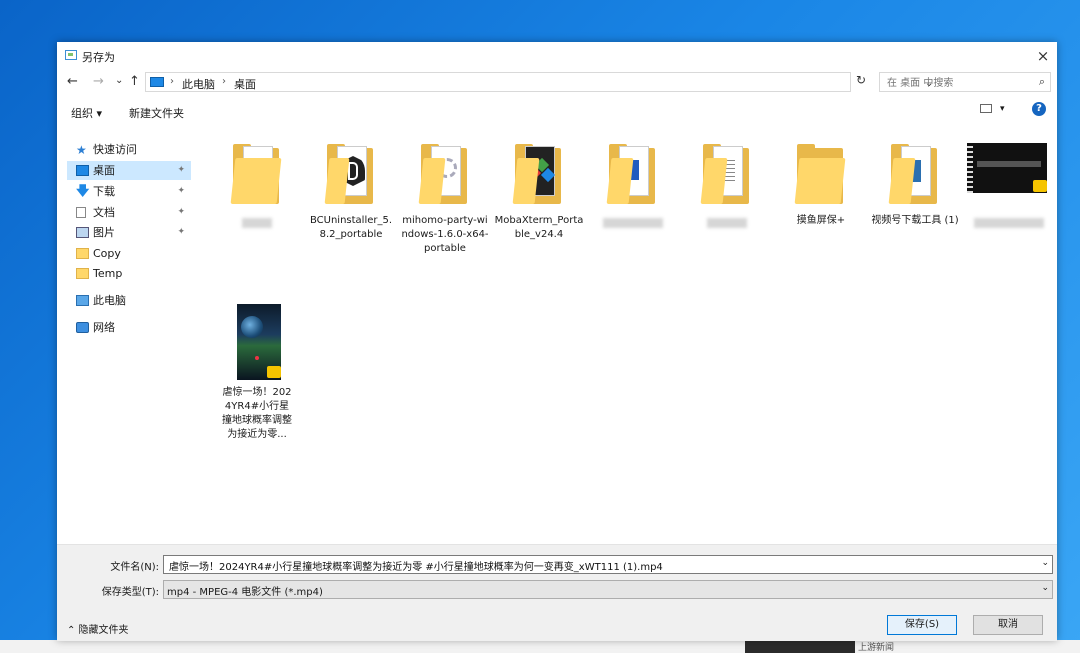  I want to click on address-row: ← → ⌄ ↑ › 此电脑 › 桌面 ⌄ ↻ ⌕, so click(557, 83).